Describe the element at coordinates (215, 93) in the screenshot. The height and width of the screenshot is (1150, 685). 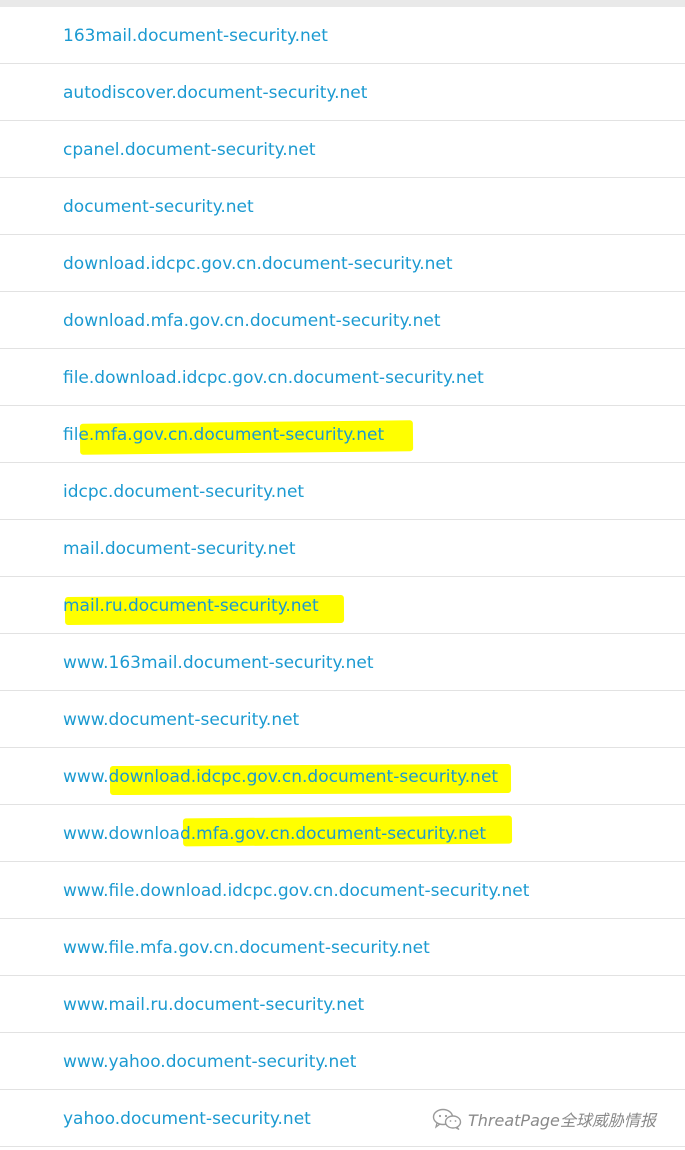
I see `domain-link: autodiscover.document-security.net` at that location.